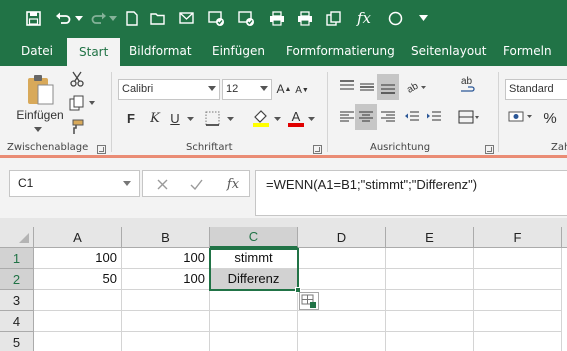 This screenshot has height=351, width=567. I want to click on wrap-text-icon: ab, so click(468, 86).